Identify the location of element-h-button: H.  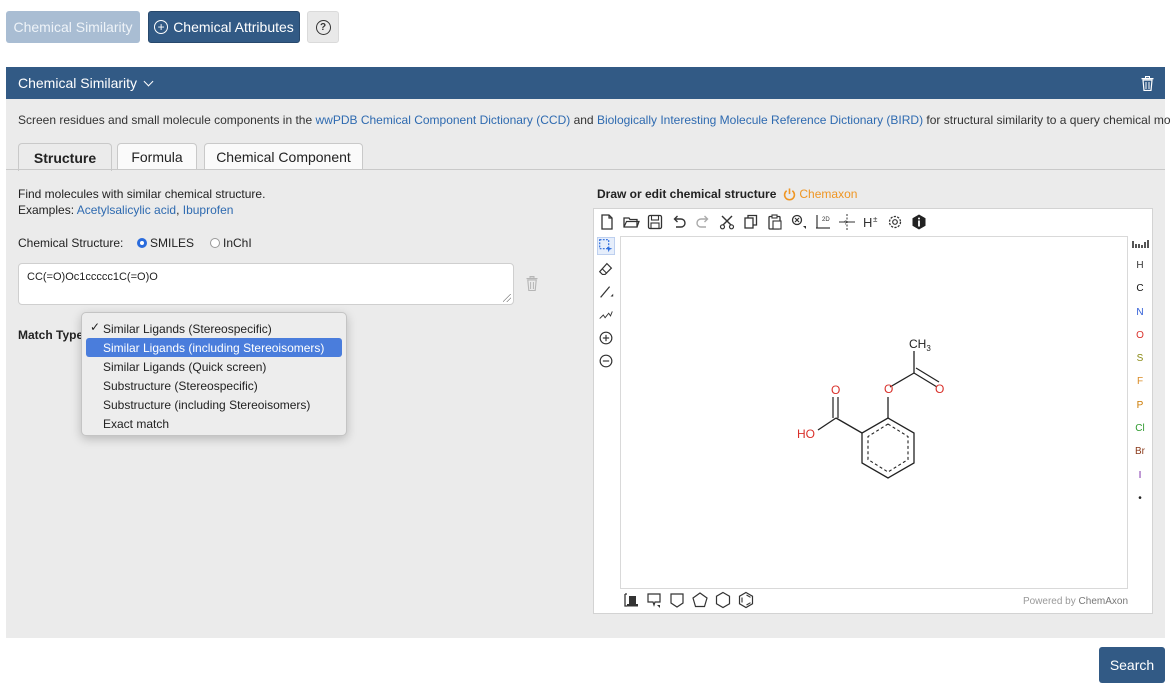
(1140, 265).